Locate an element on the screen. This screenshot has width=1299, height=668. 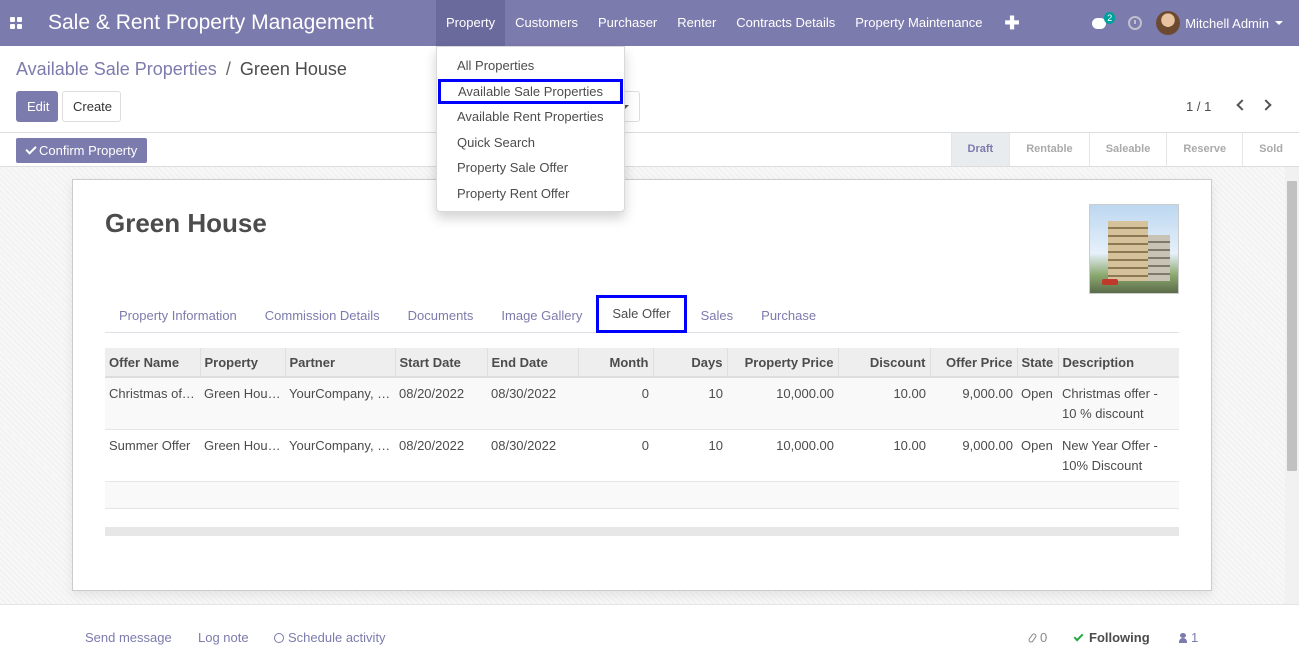
scrollbar is located at coordinates (1292, 385).